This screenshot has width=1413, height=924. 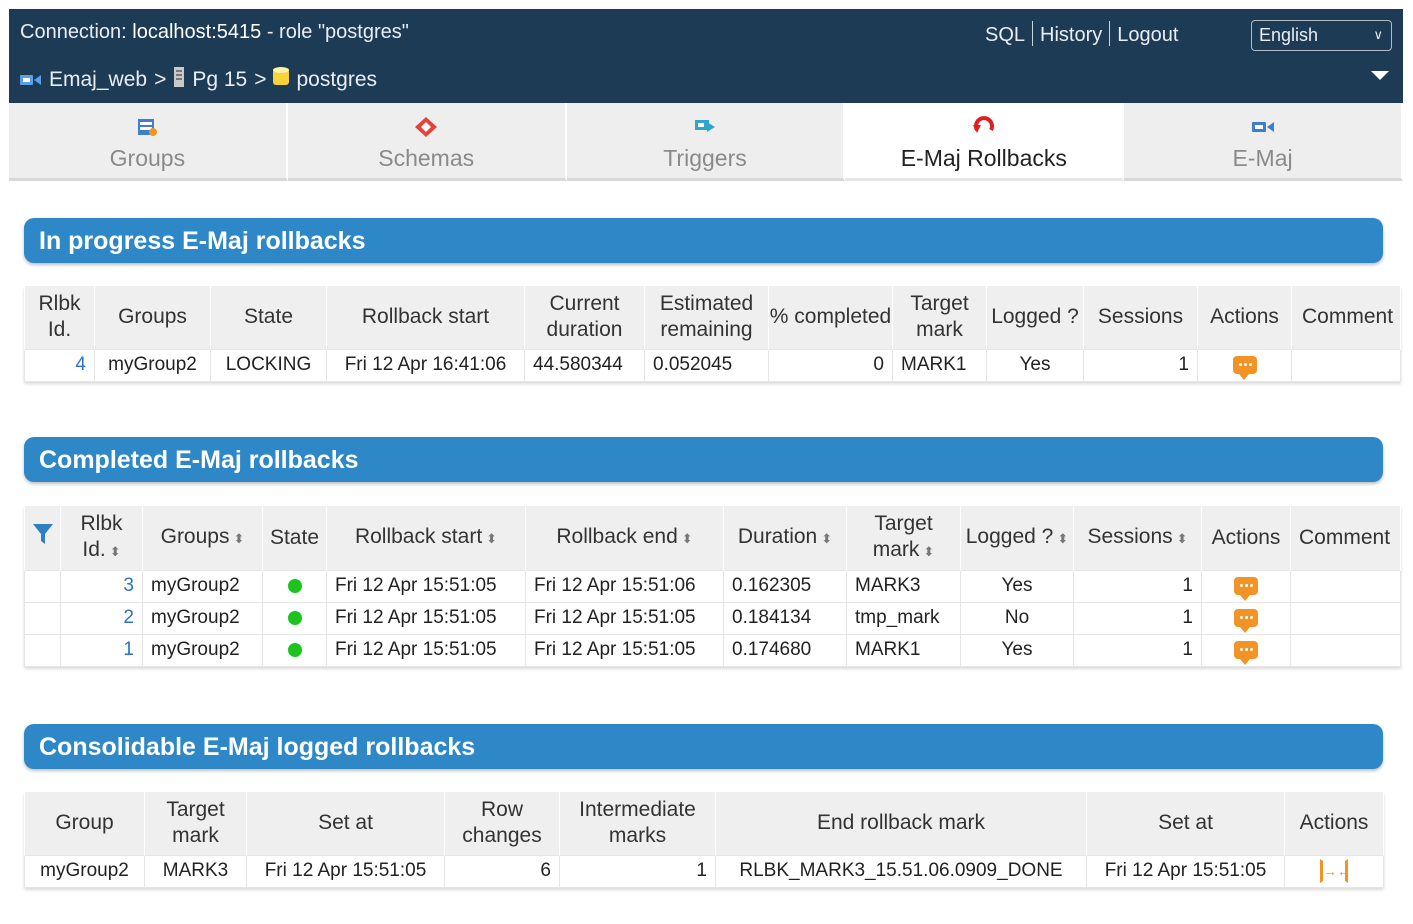 What do you see at coordinates (59, 365) in the screenshot?
I see `rlbk-id-link: 4` at bounding box center [59, 365].